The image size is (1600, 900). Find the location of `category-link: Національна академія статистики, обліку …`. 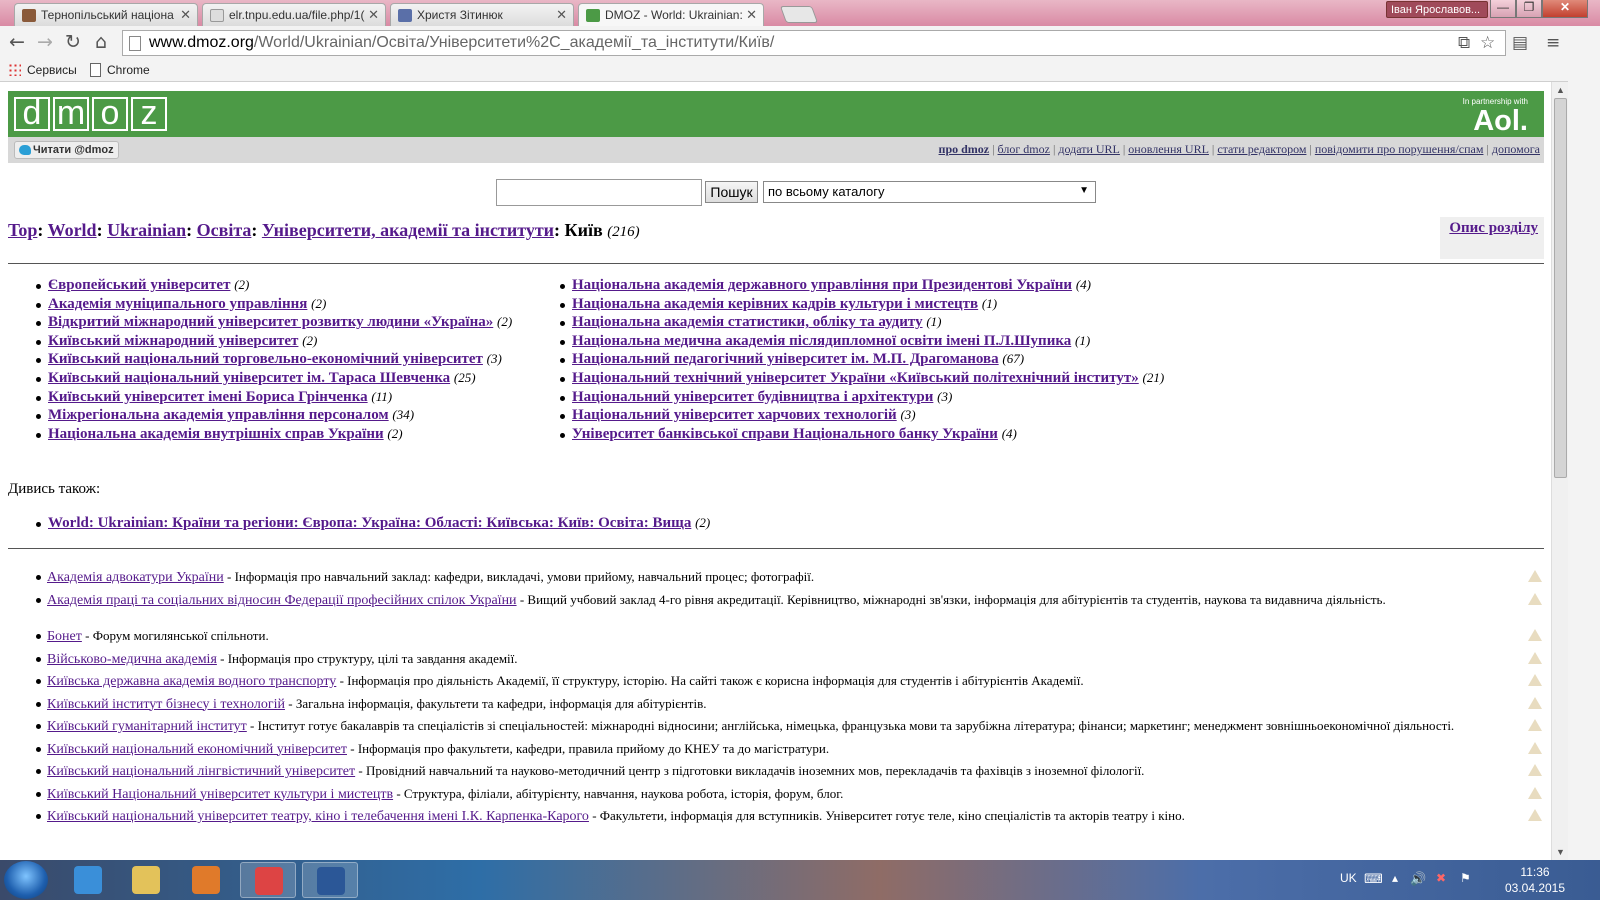

category-link: Національна академія статистики, обліку … is located at coordinates (747, 322).